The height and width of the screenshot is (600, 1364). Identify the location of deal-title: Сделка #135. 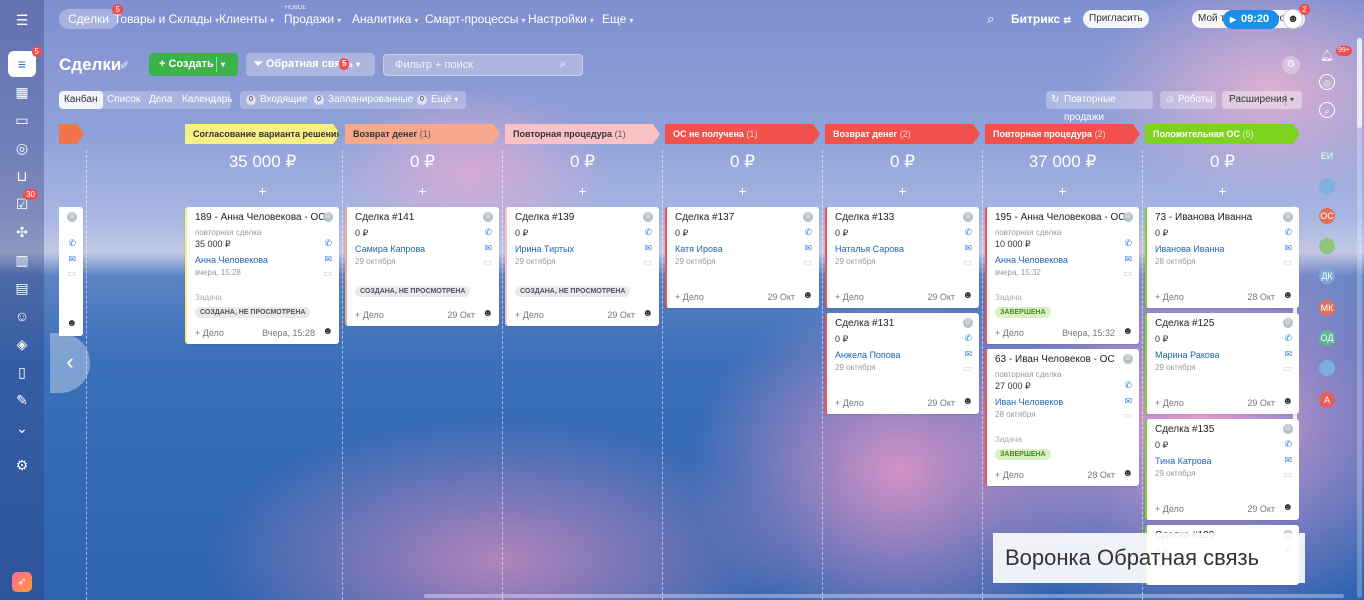
(1184, 429).